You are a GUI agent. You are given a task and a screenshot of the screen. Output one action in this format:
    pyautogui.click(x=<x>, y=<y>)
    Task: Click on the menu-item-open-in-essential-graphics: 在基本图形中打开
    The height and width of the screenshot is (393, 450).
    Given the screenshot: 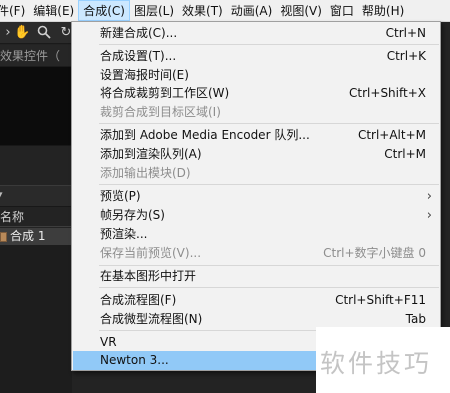 What is the action you would take?
    pyautogui.click(x=256, y=276)
    